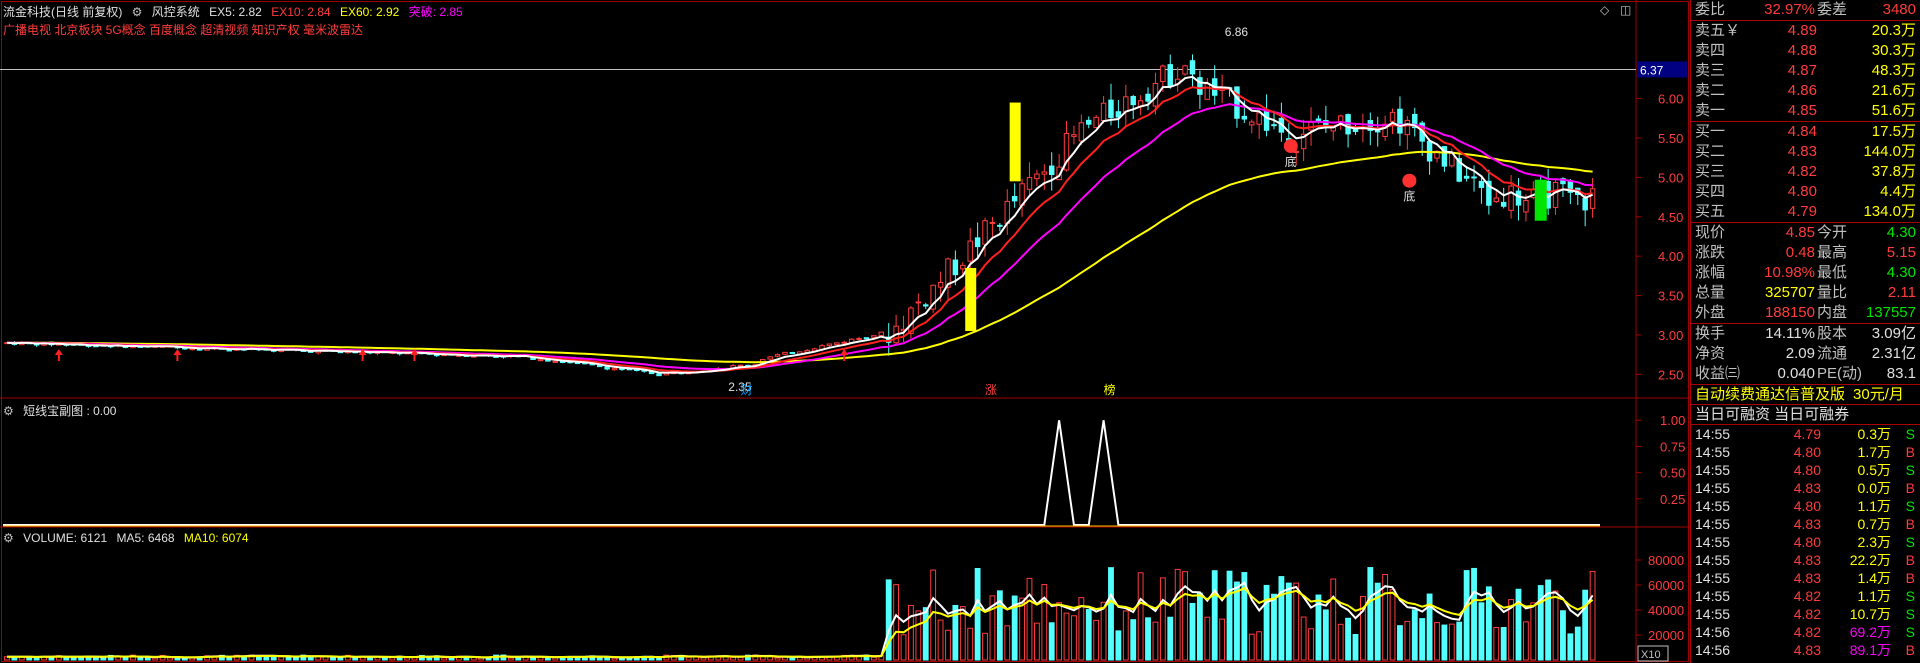  Describe the element at coordinates (1805, 650) in the screenshot. I see `tick-row: 14:56 4.83 89.1万 B` at that location.